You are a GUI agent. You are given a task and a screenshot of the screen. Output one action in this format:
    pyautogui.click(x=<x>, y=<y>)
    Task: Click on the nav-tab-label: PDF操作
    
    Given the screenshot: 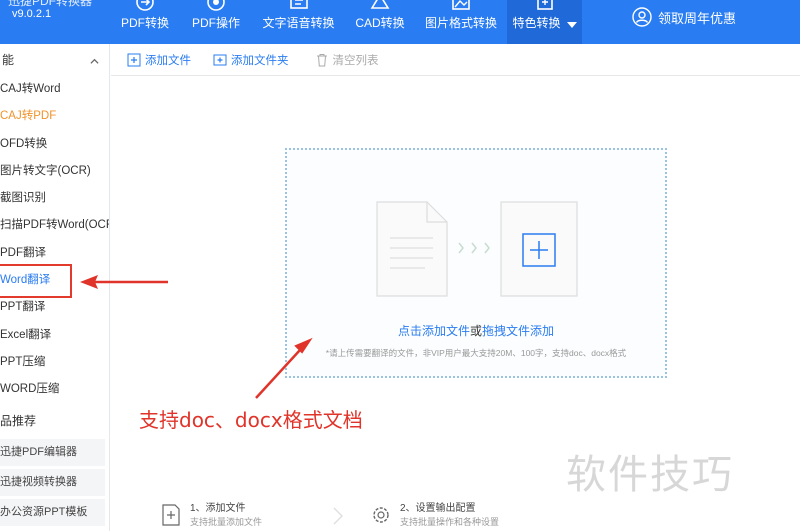 What is the action you would take?
    pyautogui.click(x=215, y=23)
    